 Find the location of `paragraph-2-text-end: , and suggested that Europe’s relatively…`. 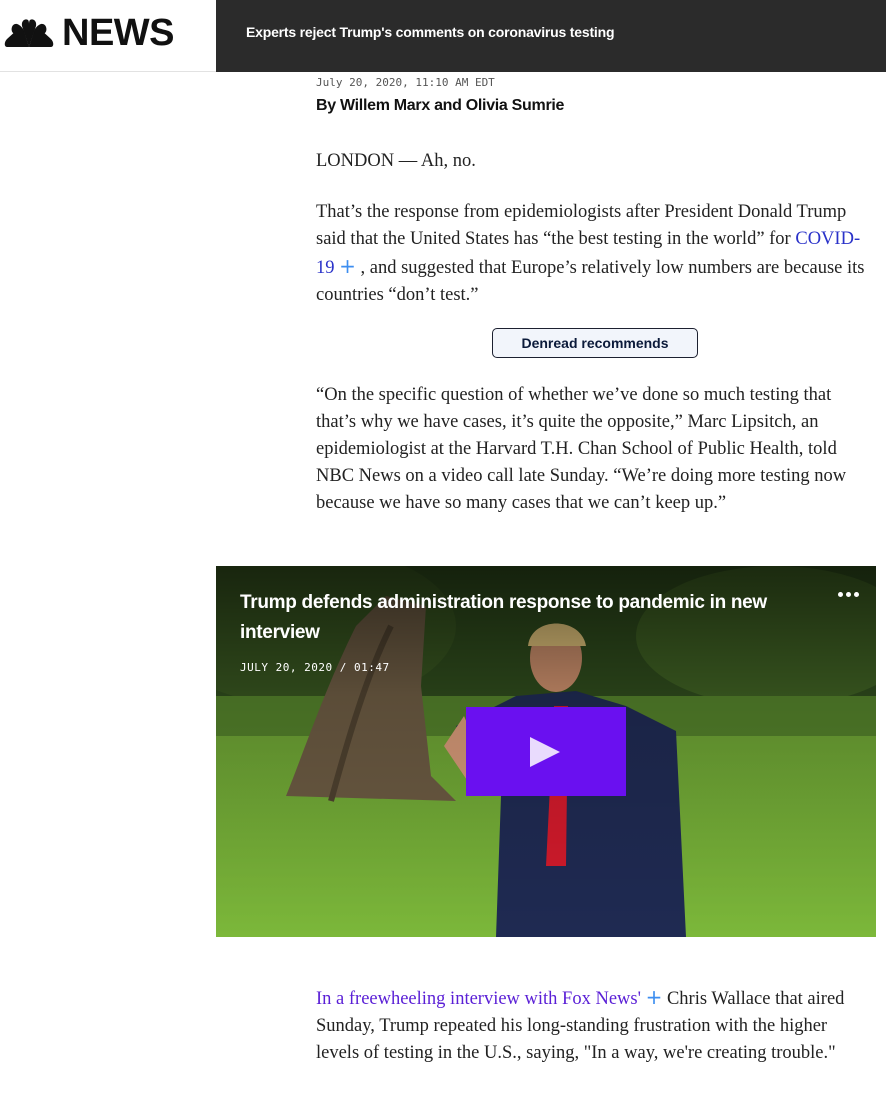

paragraph-2-text-end: , and suggested that Europe’s relatively… is located at coordinates (590, 281).